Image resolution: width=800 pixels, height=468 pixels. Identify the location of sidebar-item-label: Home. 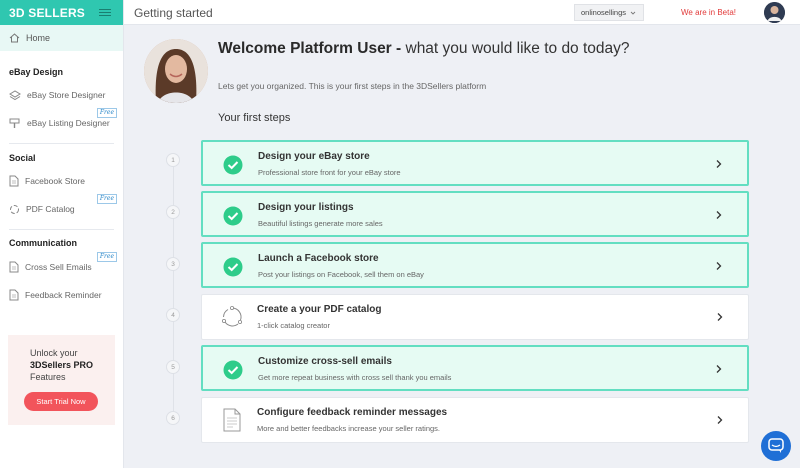
(38, 38).